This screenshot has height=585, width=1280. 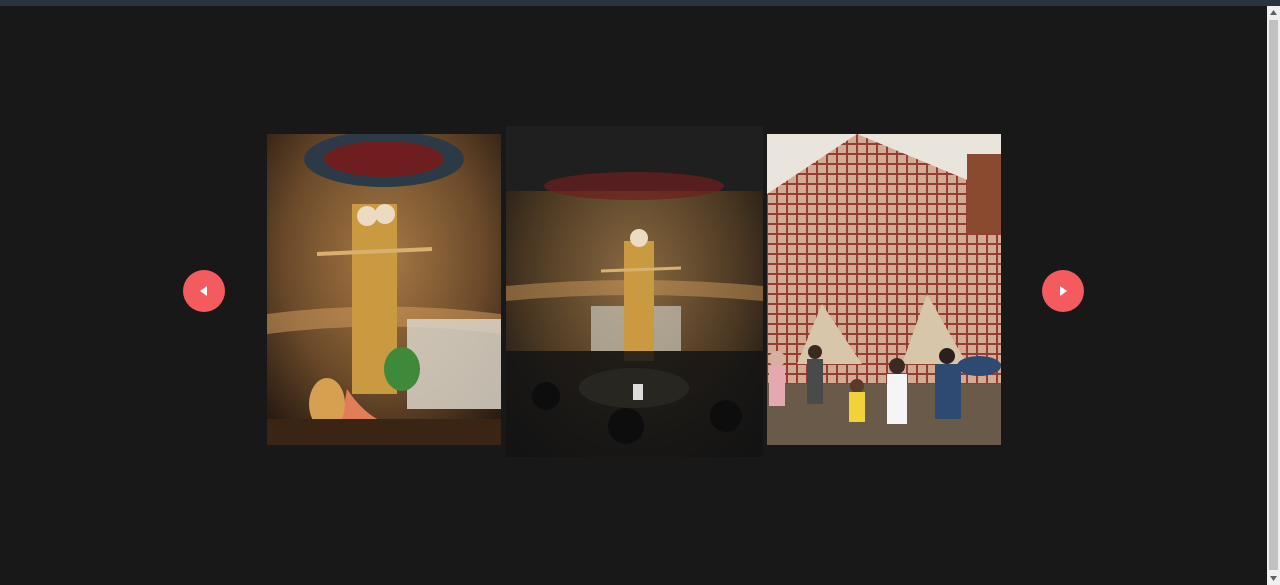 I want to click on slide-1-image, so click(x=384, y=289).